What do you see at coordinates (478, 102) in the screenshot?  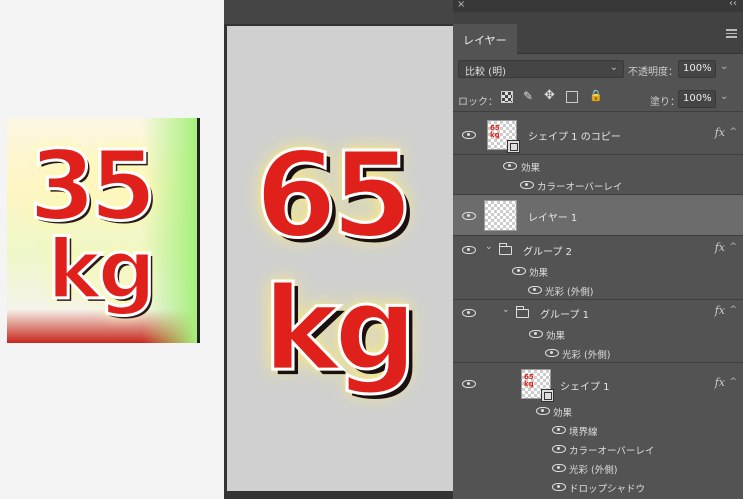 I see `lock-label: ロック：` at bounding box center [478, 102].